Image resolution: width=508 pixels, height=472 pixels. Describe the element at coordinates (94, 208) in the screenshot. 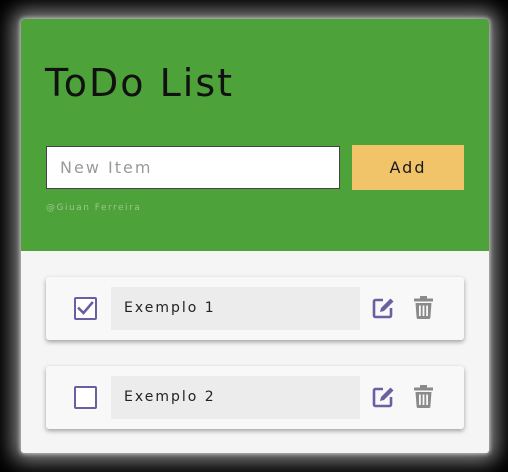

I see `author-credit: @Giuan Ferreira` at that location.